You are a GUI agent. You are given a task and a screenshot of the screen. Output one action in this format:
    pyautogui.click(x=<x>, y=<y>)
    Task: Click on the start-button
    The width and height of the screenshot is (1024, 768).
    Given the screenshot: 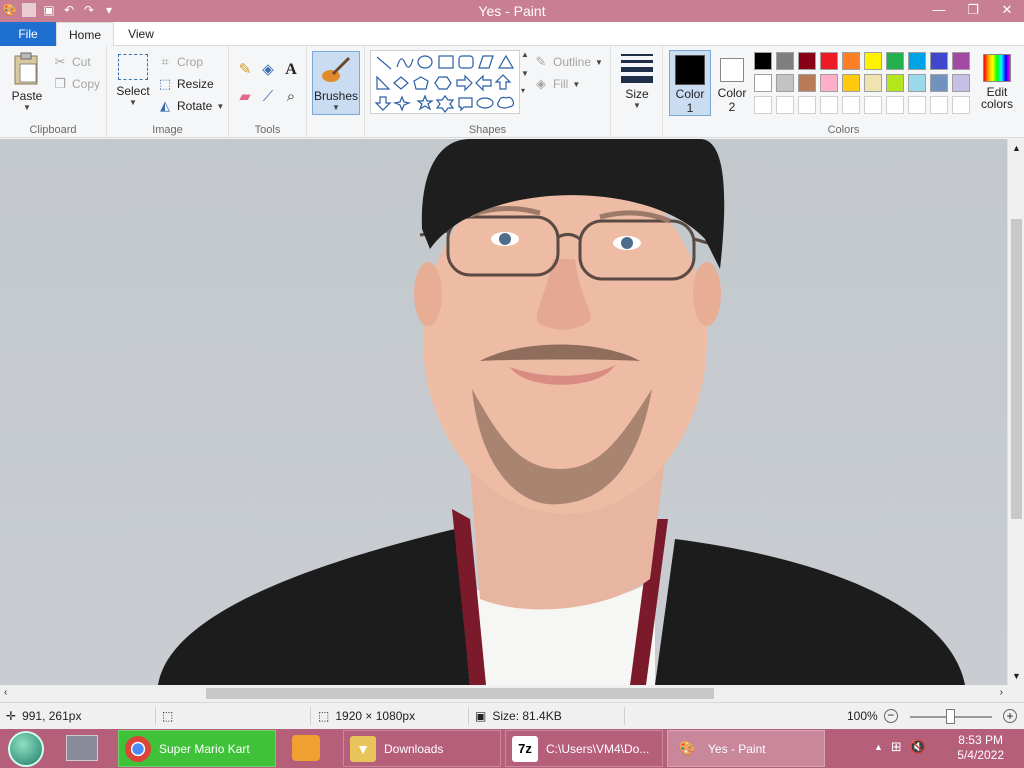 What is the action you would take?
    pyautogui.click(x=26, y=749)
    